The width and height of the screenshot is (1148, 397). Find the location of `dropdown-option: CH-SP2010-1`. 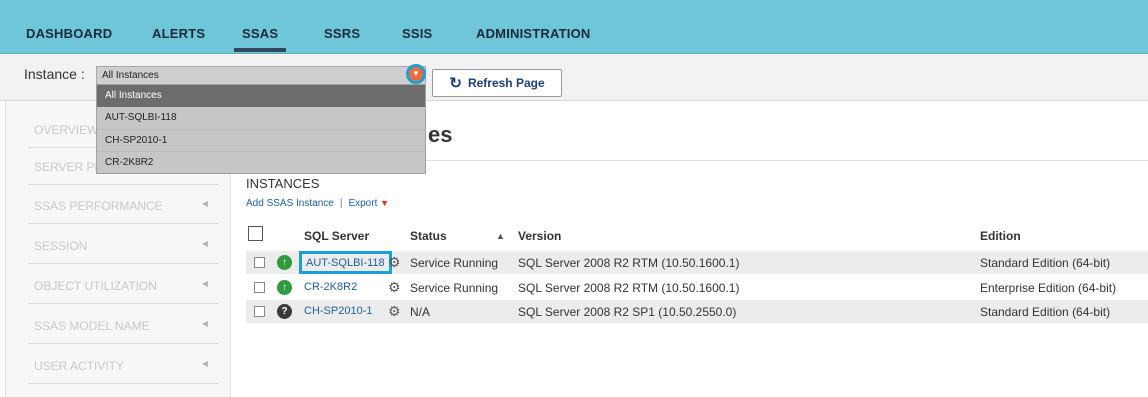

dropdown-option: CH-SP2010-1 is located at coordinates (261, 140).